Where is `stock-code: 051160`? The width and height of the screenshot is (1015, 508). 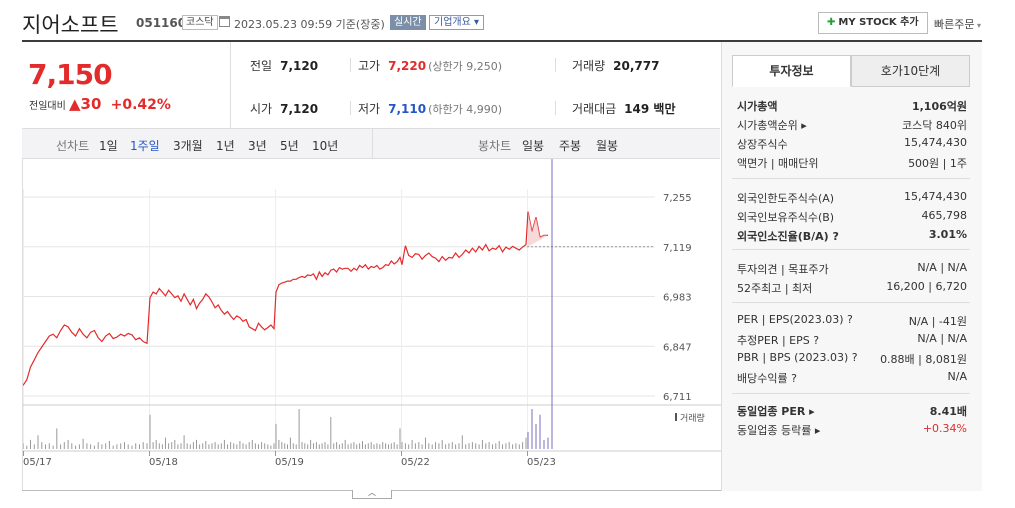 stock-code: 051160 is located at coordinates (161, 23).